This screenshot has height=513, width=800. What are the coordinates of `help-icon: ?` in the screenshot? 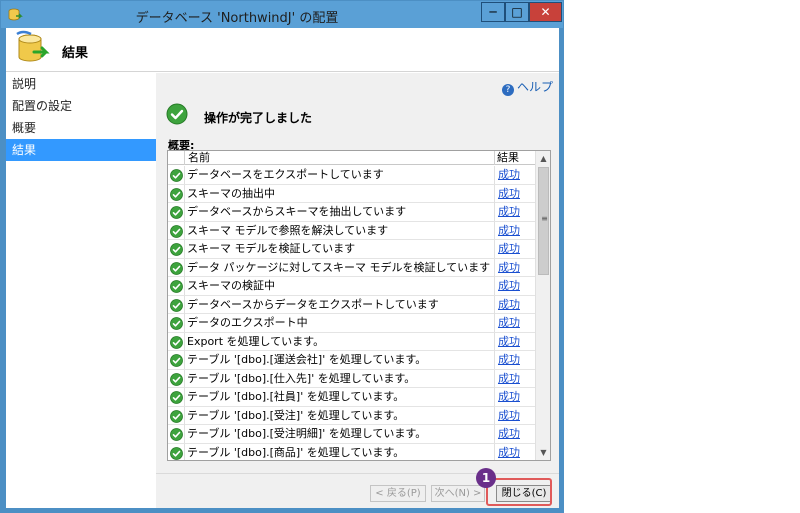 It's located at (507, 90).